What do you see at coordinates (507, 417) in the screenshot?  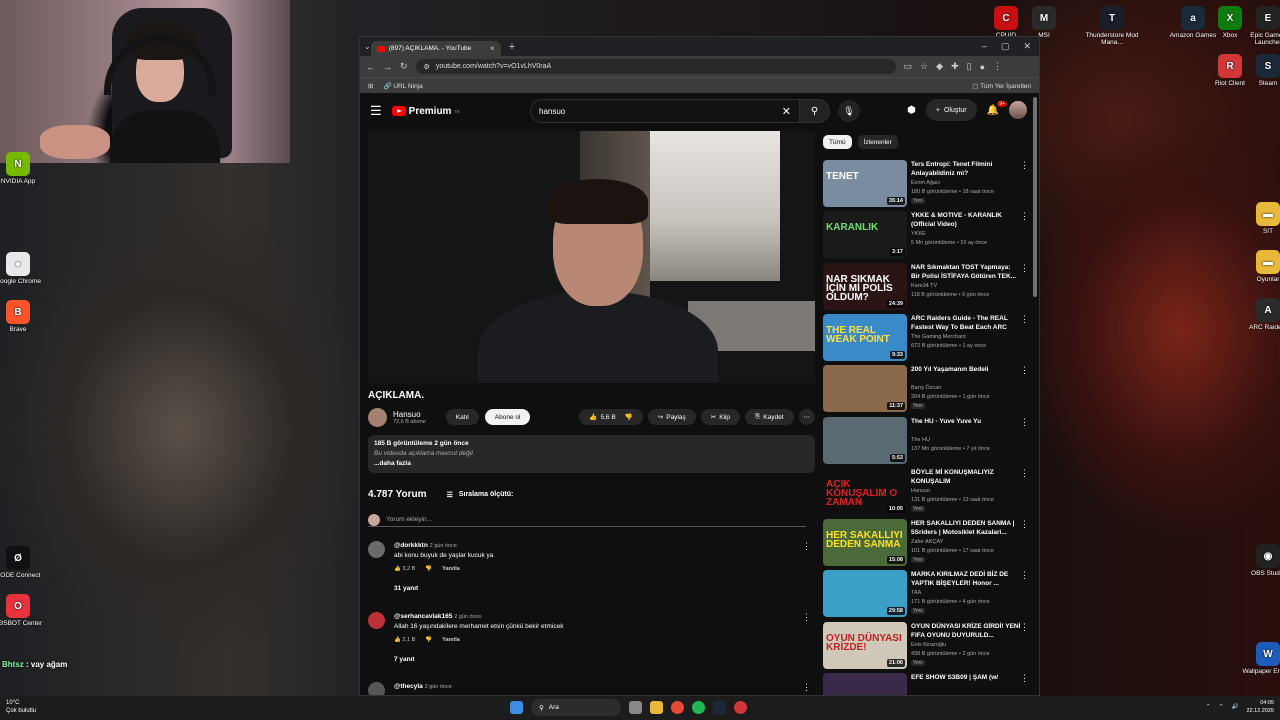 I see `subscribe-button: Abone ol` at bounding box center [507, 417].